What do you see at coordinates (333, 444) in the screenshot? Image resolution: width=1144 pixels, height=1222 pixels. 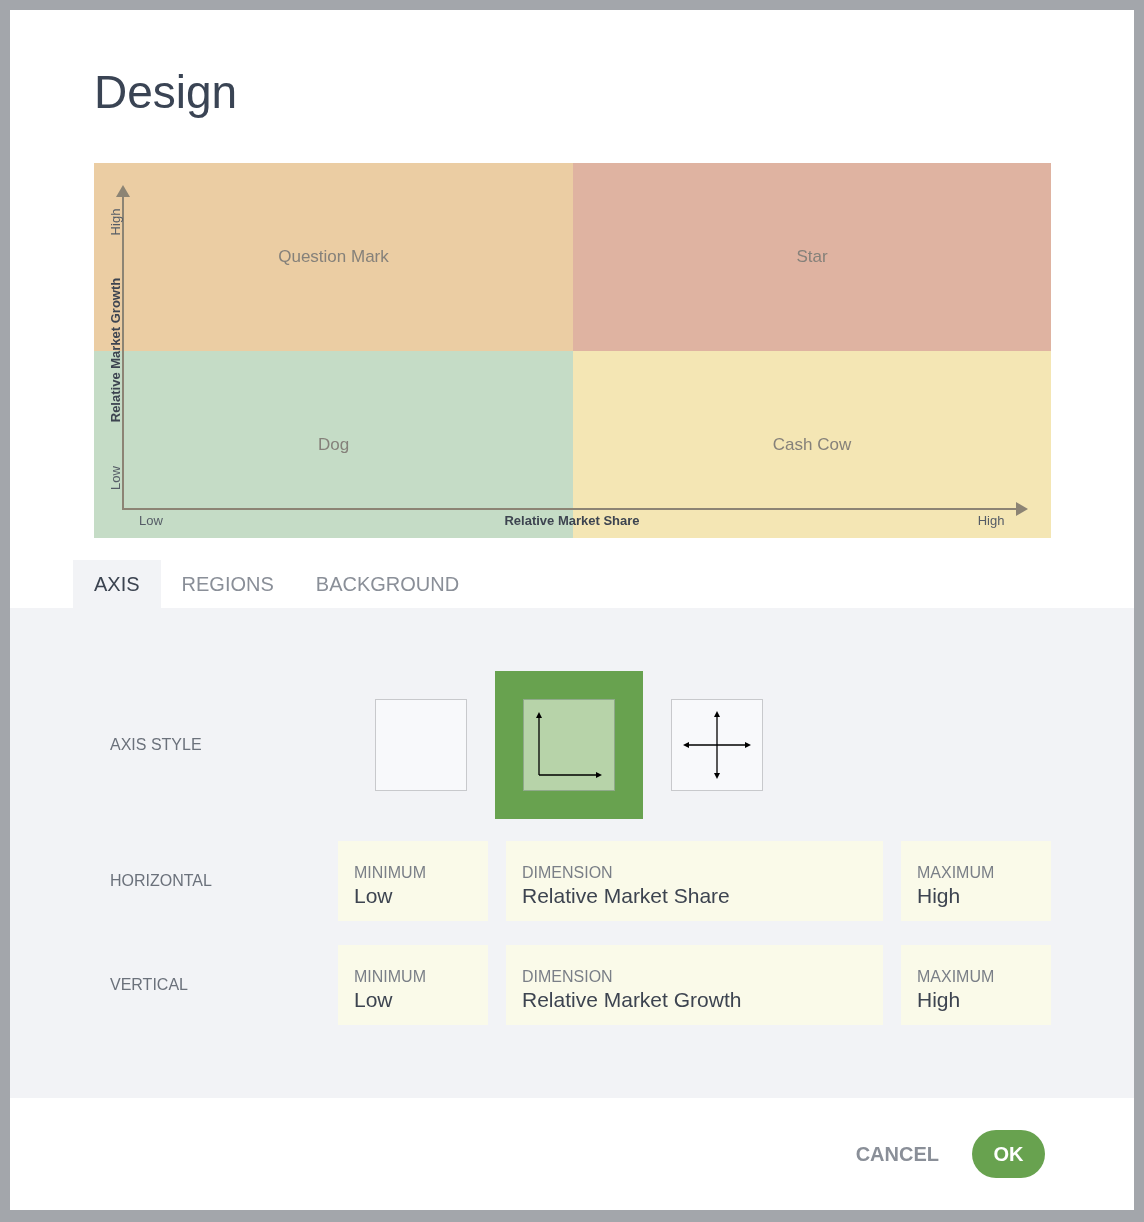 I see `quadrant-label: Dog` at bounding box center [333, 444].